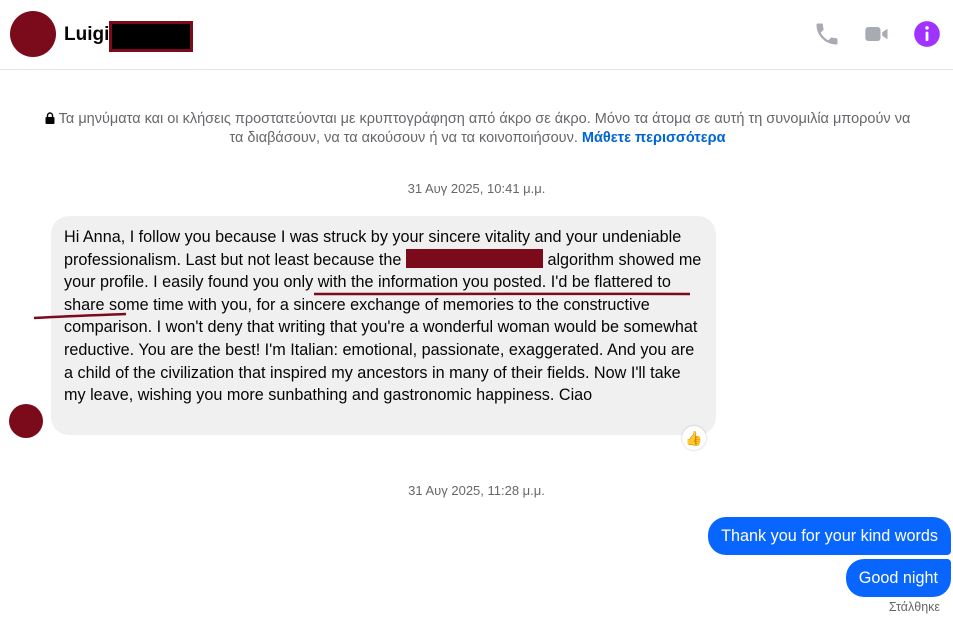  I want to click on message-status: Στάλθηκε, so click(914, 607).